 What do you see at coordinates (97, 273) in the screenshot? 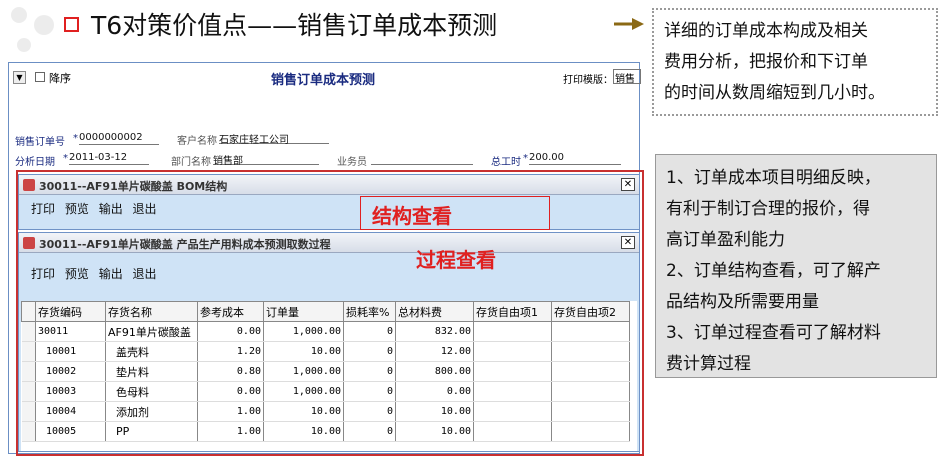
I see `process-menu: 打印 预览 输出 退出` at bounding box center [97, 273].